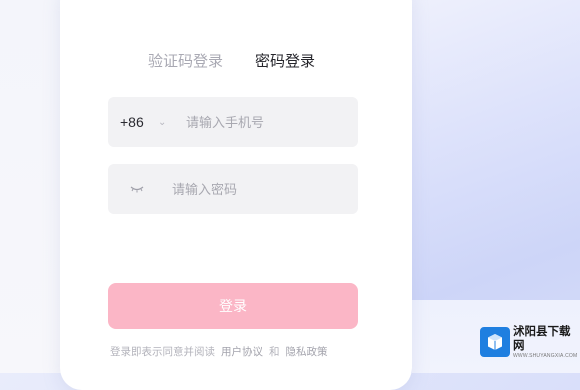 This screenshot has width=580, height=390. Describe the element at coordinates (274, 352) in the screenshot. I see `agreement-connector: 和` at that location.